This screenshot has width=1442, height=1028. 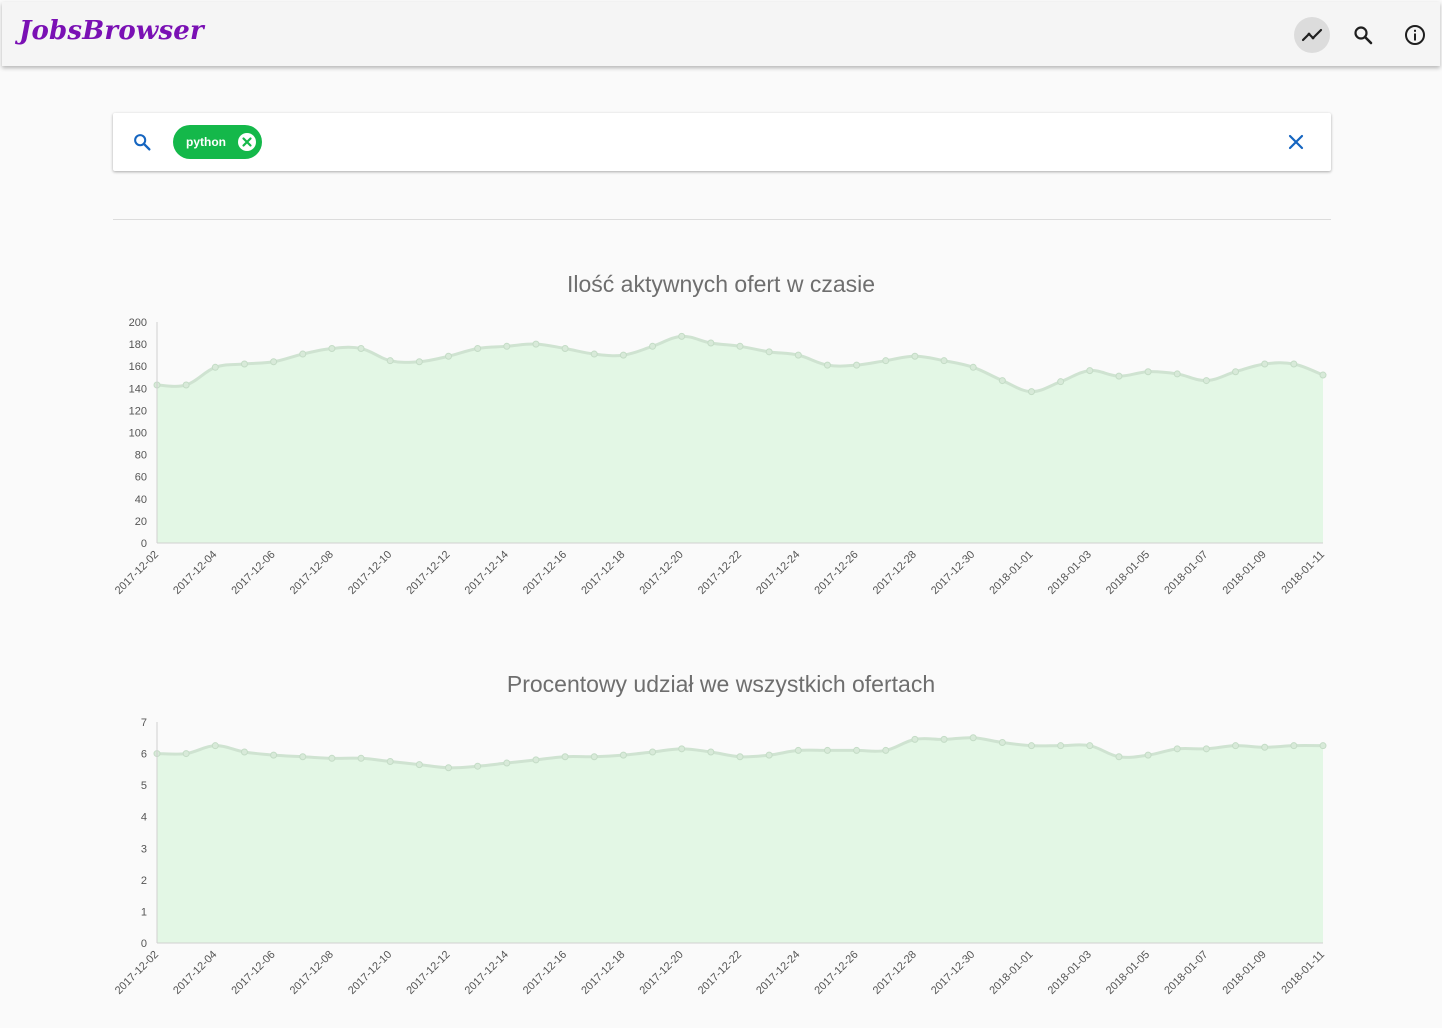 I want to click on close-icon, so click(x=1296, y=142).